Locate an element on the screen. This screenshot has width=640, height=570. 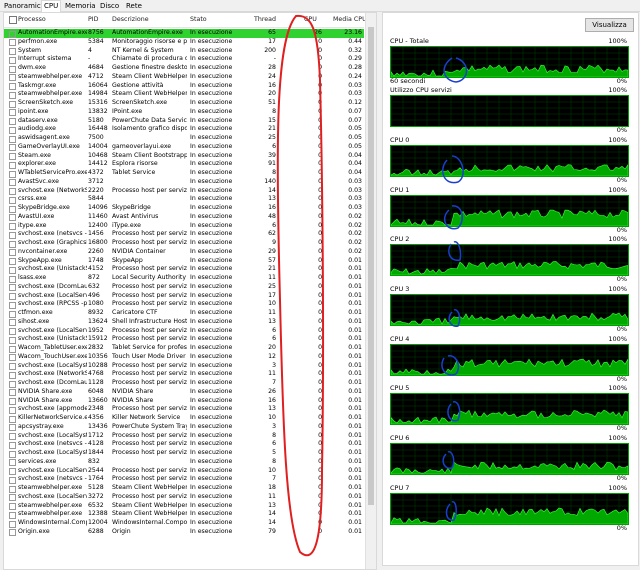
col-pid: PID is located at coordinates (93, 19).